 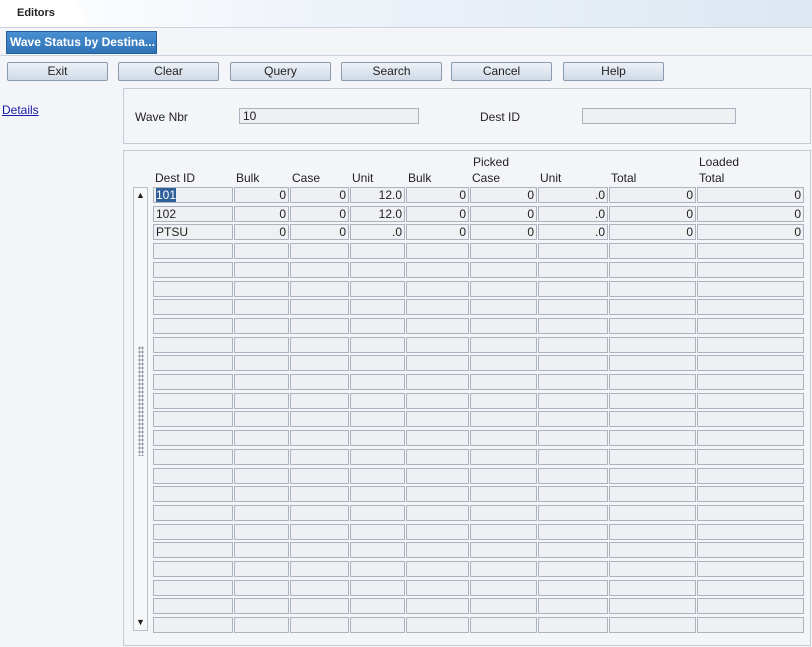 What do you see at coordinates (141, 401) in the screenshot?
I see `scroll-grip-icon` at bounding box center [141, 401].